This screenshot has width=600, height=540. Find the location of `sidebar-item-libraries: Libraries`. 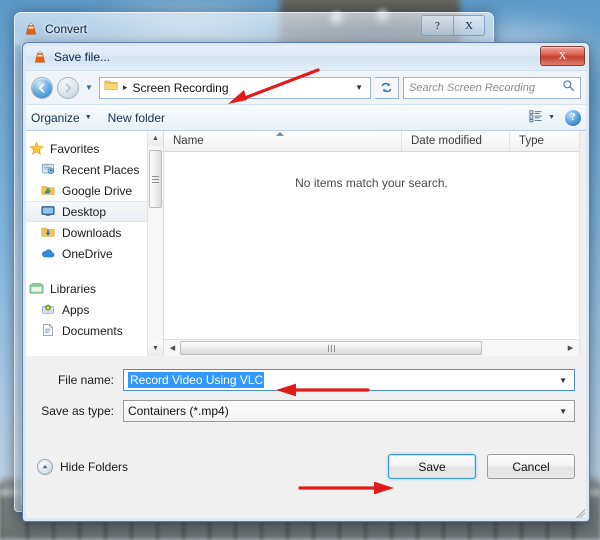

sidebar-item-libraries: Libraries is located at coordinates (85, 288).